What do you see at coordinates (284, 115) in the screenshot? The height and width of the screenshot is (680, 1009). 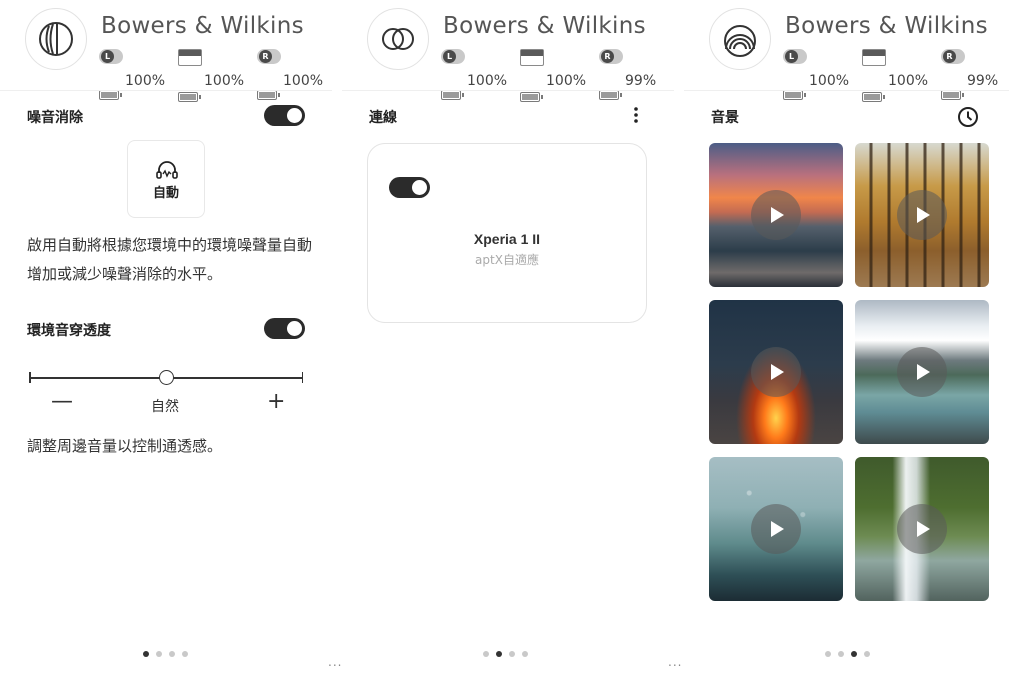 I see `anc-toggle` at bounding box center [284, 115].